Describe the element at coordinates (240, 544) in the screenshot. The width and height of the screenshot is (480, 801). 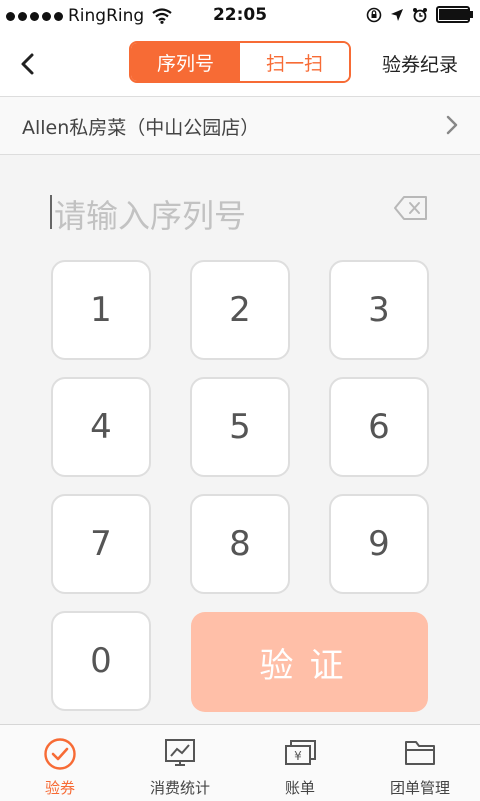
I see `key-8: 8` at that location.